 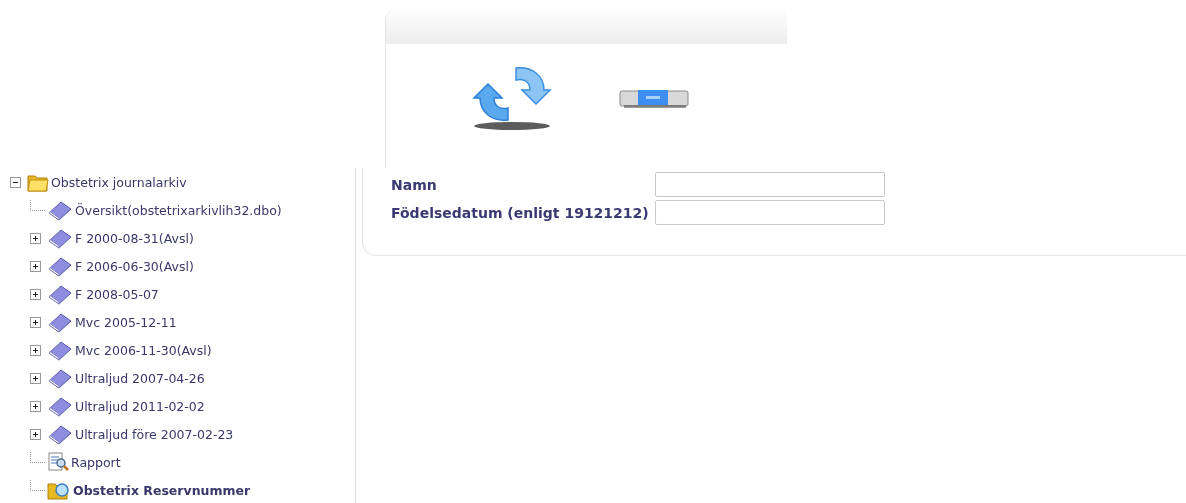 What do you see at coordinates (414, 184) in the screenshot?
I see `field-label: Namn` at bounding box center [414, 184].